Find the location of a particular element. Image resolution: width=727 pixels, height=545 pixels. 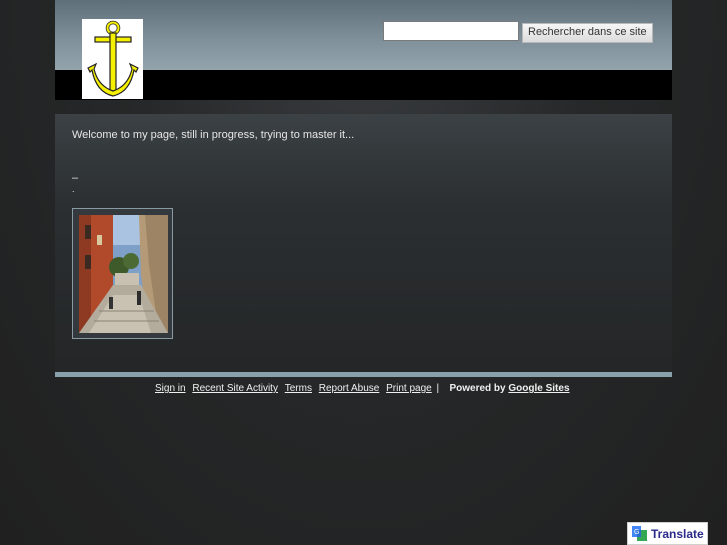

translate-label: Translate is located at coordinates (677, 533).